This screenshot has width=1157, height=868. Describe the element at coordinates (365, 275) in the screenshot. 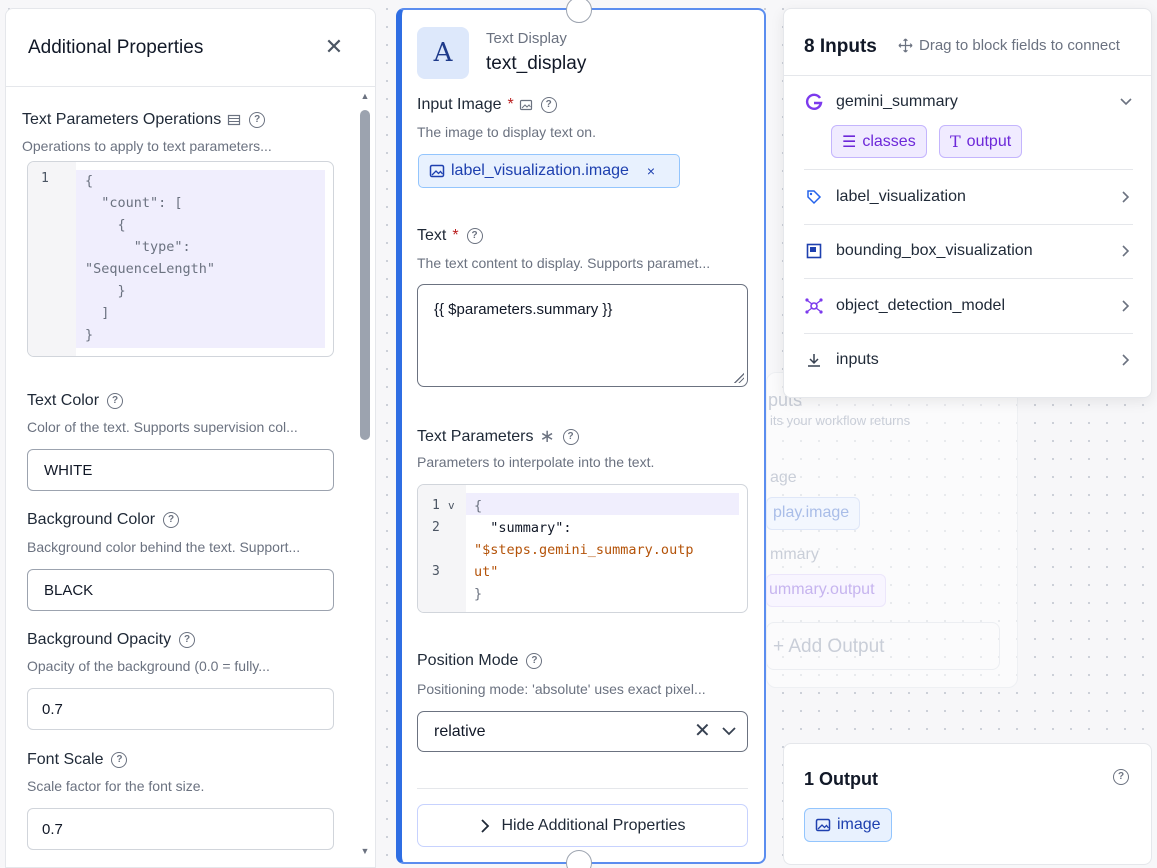

I see `left-scrollbar-thumb` at that location.